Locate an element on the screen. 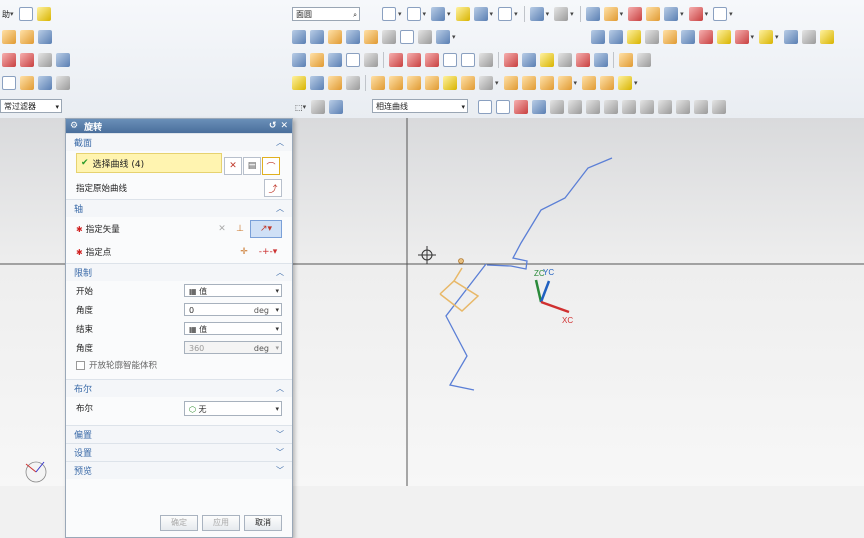 The height and width of the screenshot is (538, 864). offset-region-icon is located at coordinates (414, 83).